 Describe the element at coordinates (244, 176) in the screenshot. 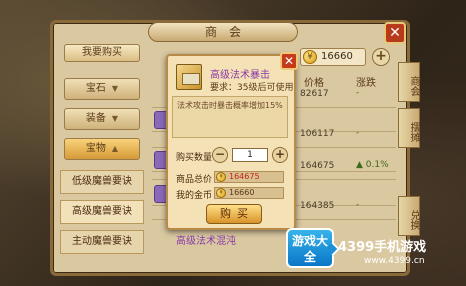

I see `total-price-amount: 164675` at that location.